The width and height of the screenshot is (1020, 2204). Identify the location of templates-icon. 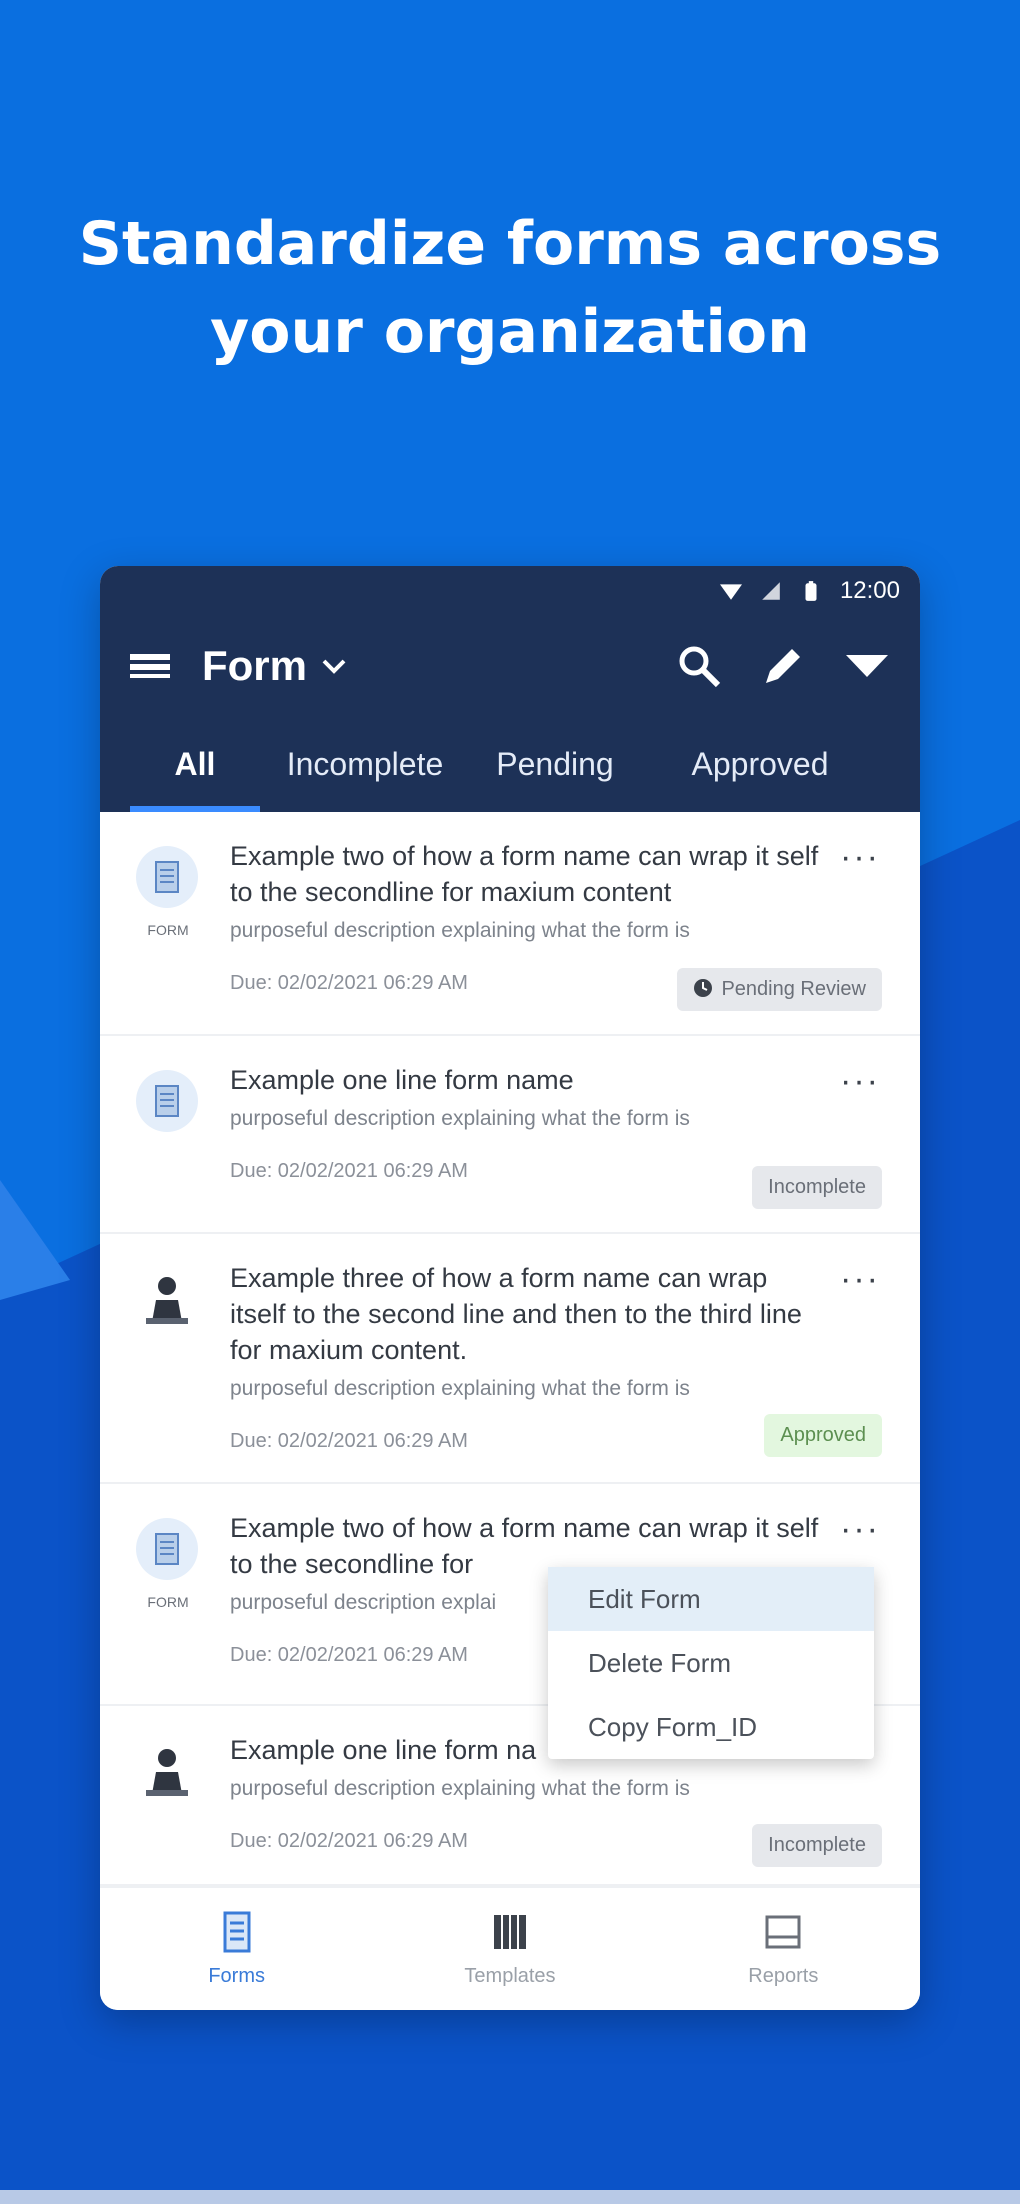
(509, 1931).